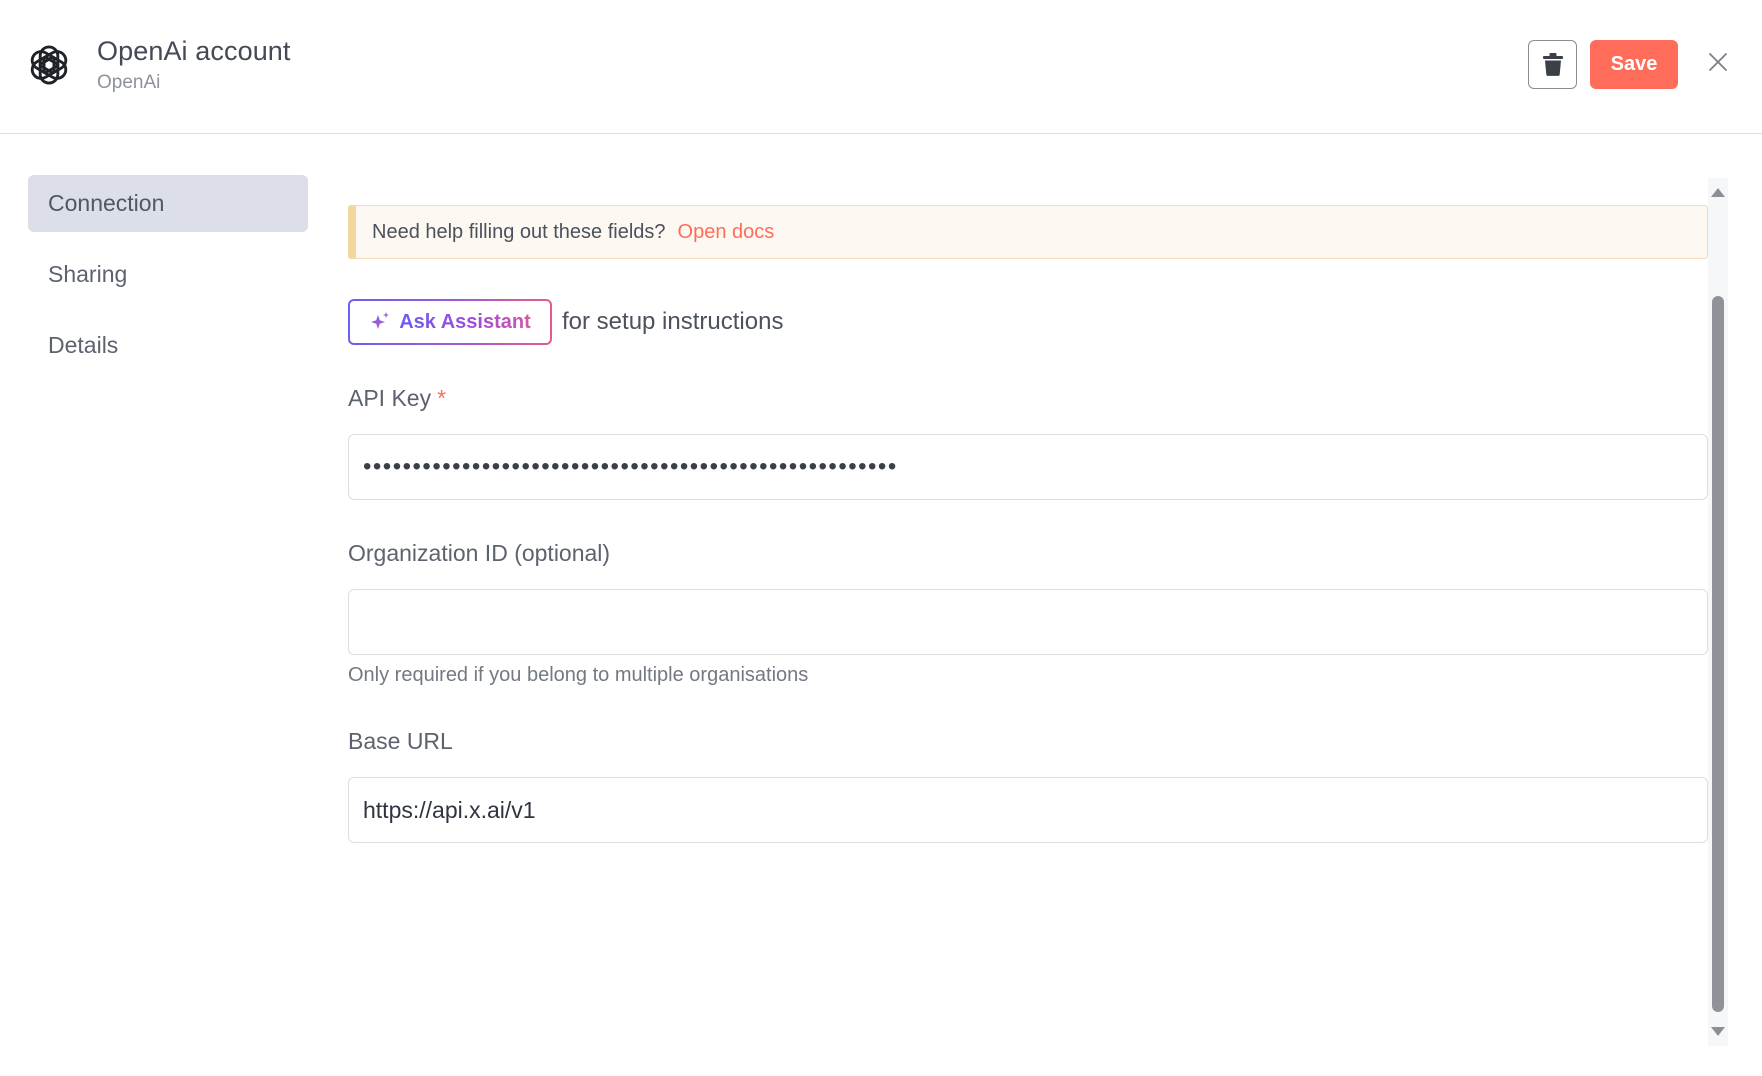 This screenshot has width=1762, height=1076. What do you see at coordinates (1718, 192) in the screenshot?
I see `scroll-up-arrow-icon` at bounding box center [1718, 192].